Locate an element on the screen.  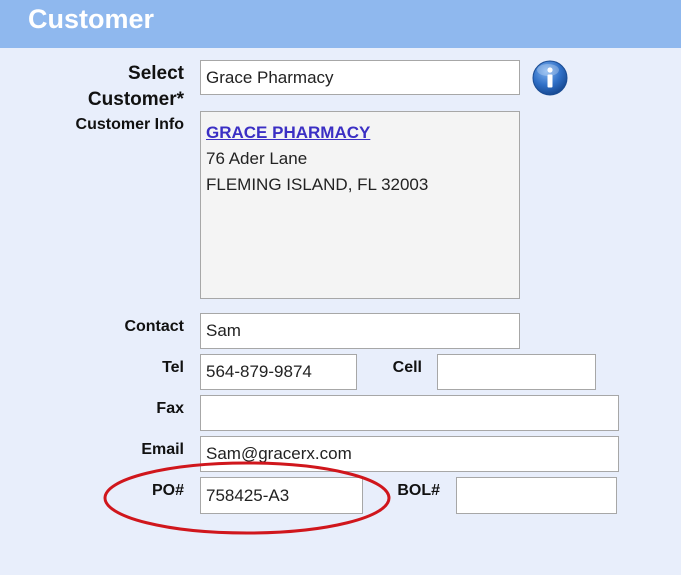
select-customer-label-line1: Select is located at coordinates (156, 73).